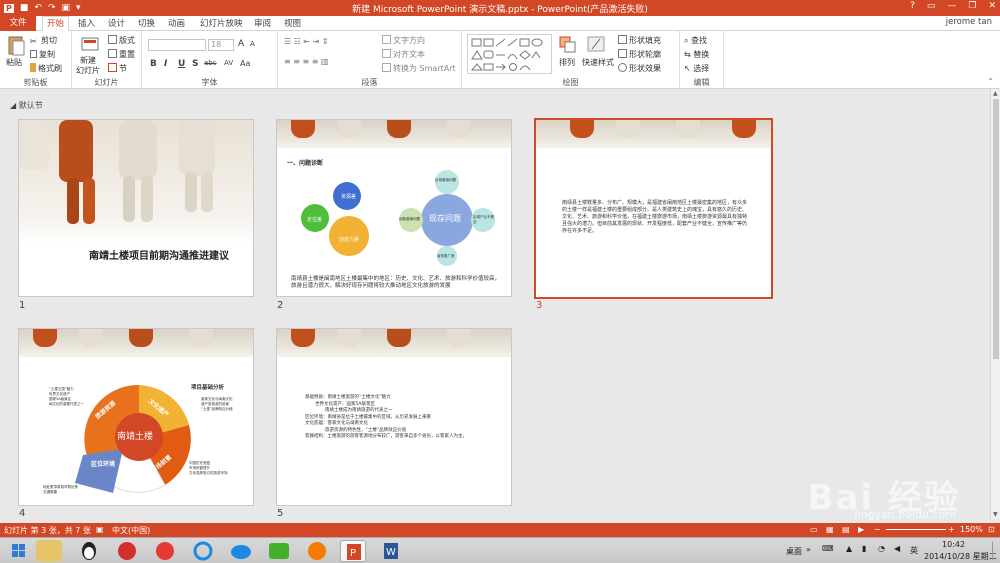  Describe the element at coordinates (828, 548) in the screenshot. I see `keyboard-icon: ⌨` at that location.